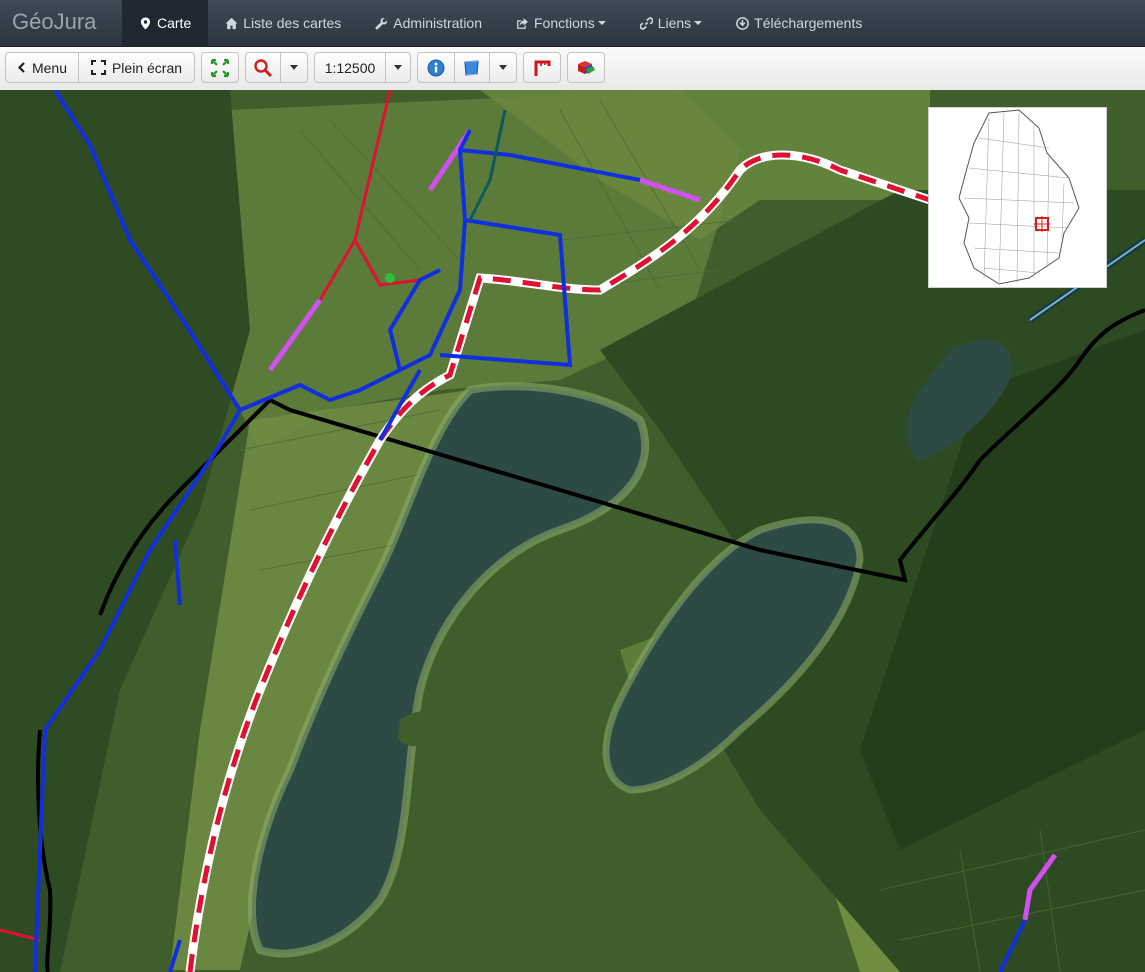 This screenshot has height=972, width=1145. I want to click on layers-icon, so click(586, 67).